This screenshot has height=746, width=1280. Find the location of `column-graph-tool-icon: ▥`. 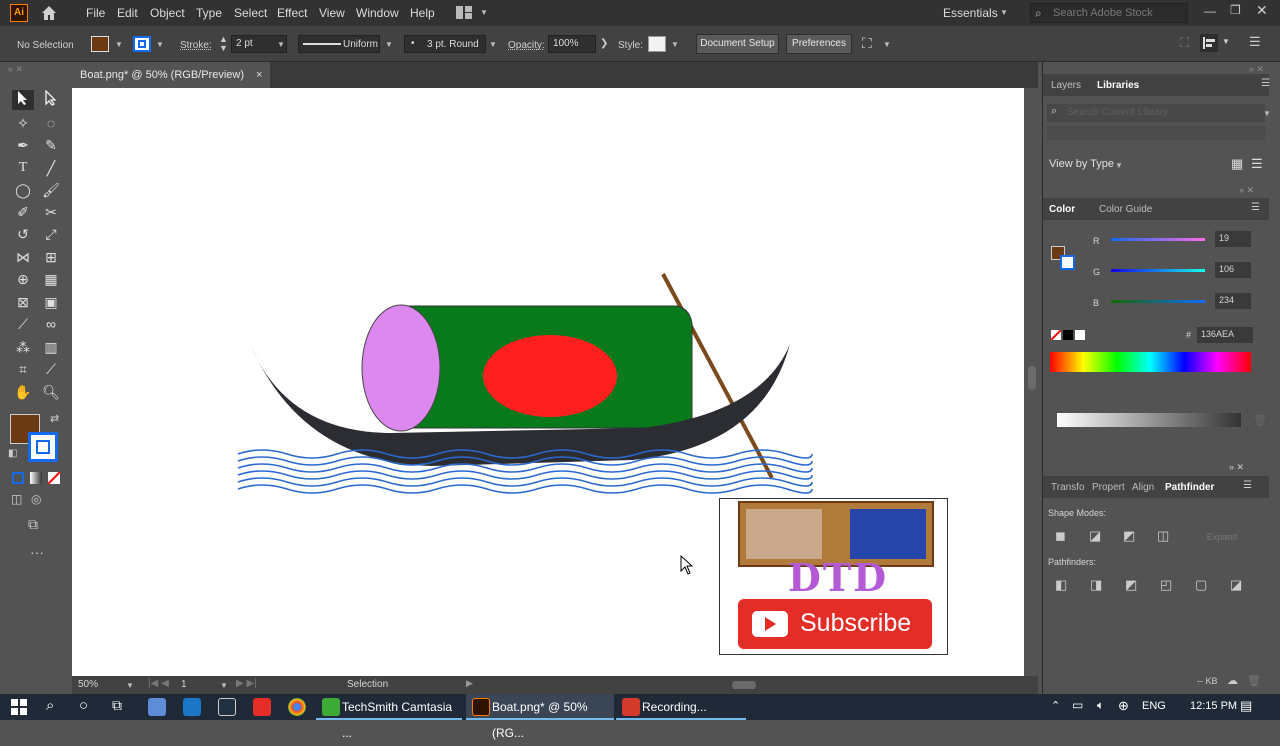

column-graph-tool-icon: ▥ is located at coordinates (51, 347).